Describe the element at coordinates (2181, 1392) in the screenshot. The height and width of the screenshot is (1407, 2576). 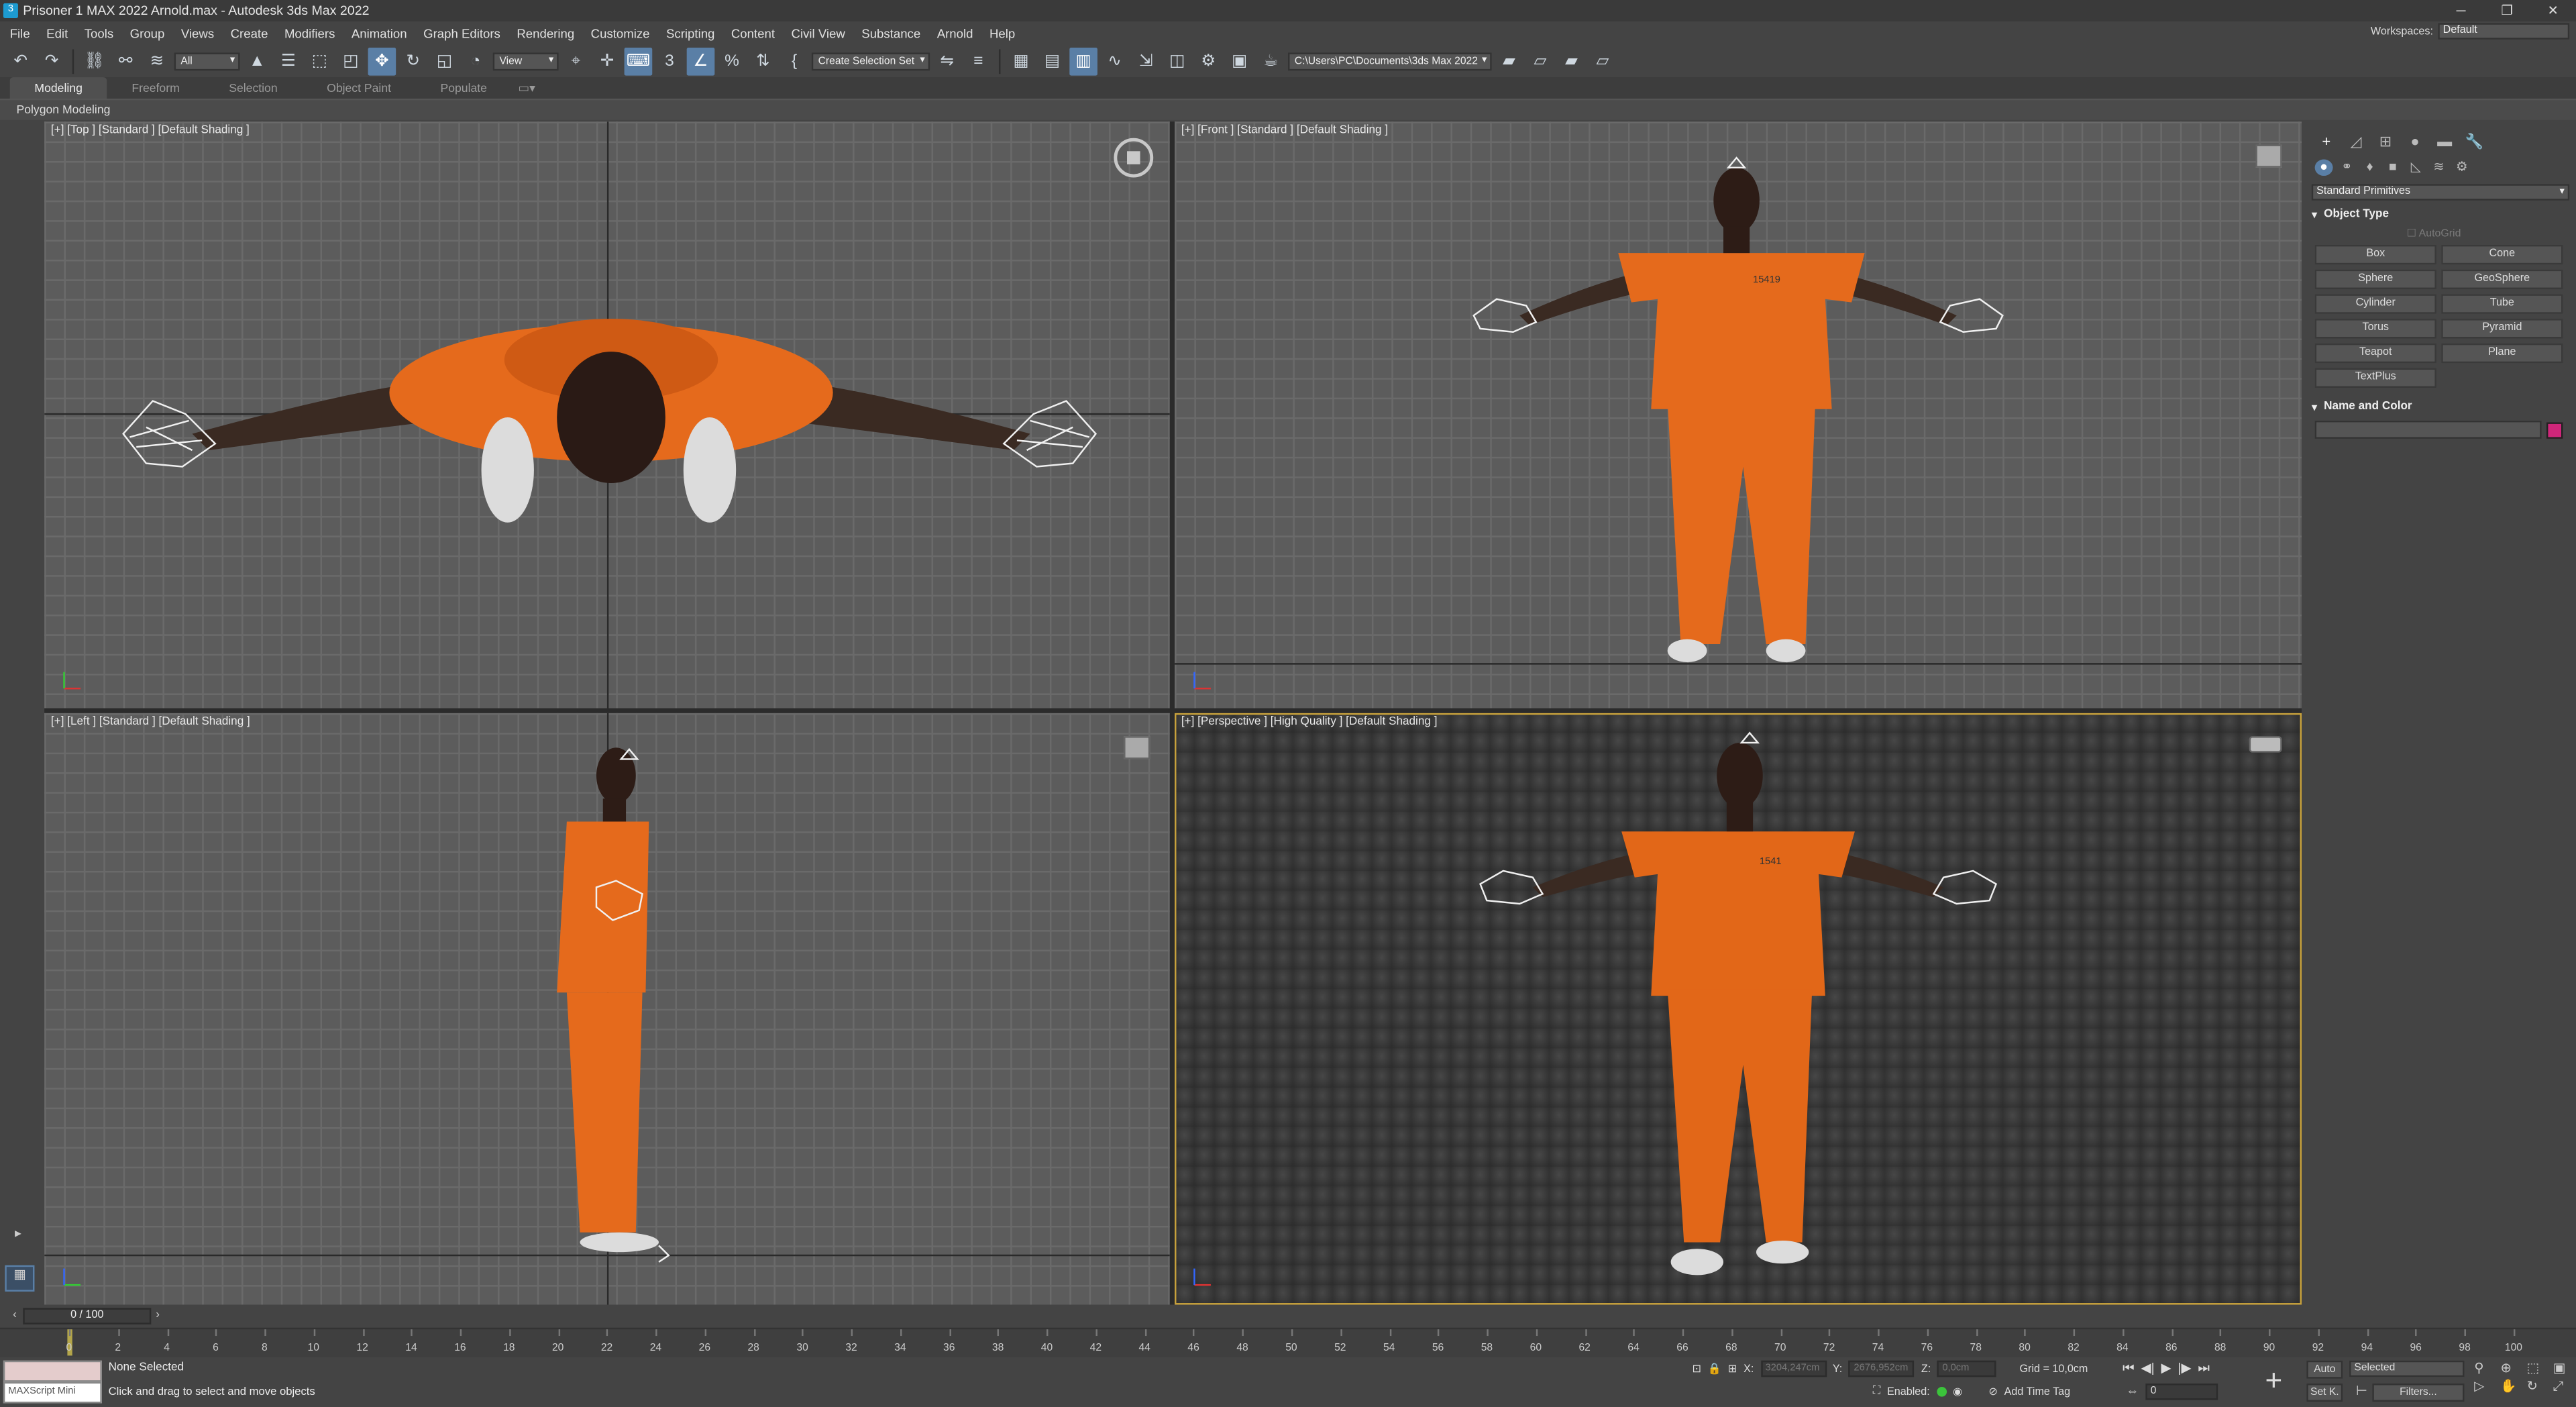
I see `current-frame-field: 0` at that location.